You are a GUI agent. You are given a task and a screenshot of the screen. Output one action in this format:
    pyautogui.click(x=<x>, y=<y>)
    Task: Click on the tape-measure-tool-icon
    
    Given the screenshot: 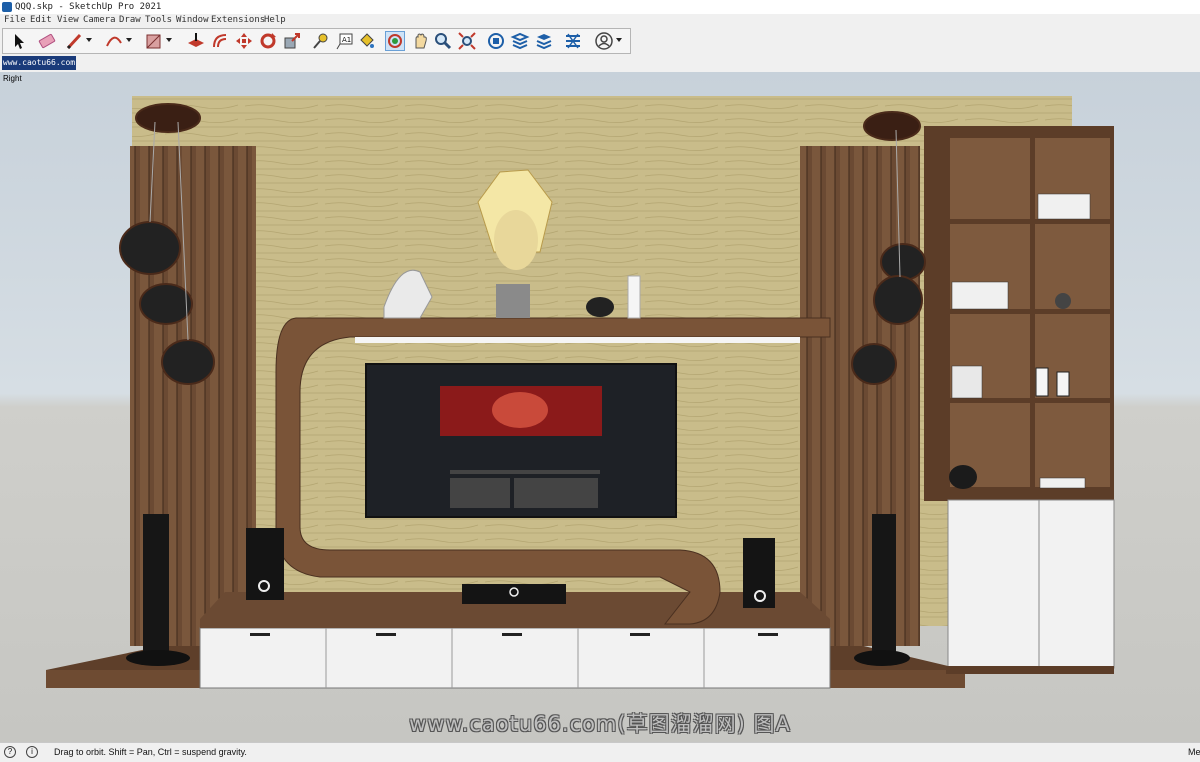 What is the action you would take?
    pyautogui.click(x=321, y=41)
    